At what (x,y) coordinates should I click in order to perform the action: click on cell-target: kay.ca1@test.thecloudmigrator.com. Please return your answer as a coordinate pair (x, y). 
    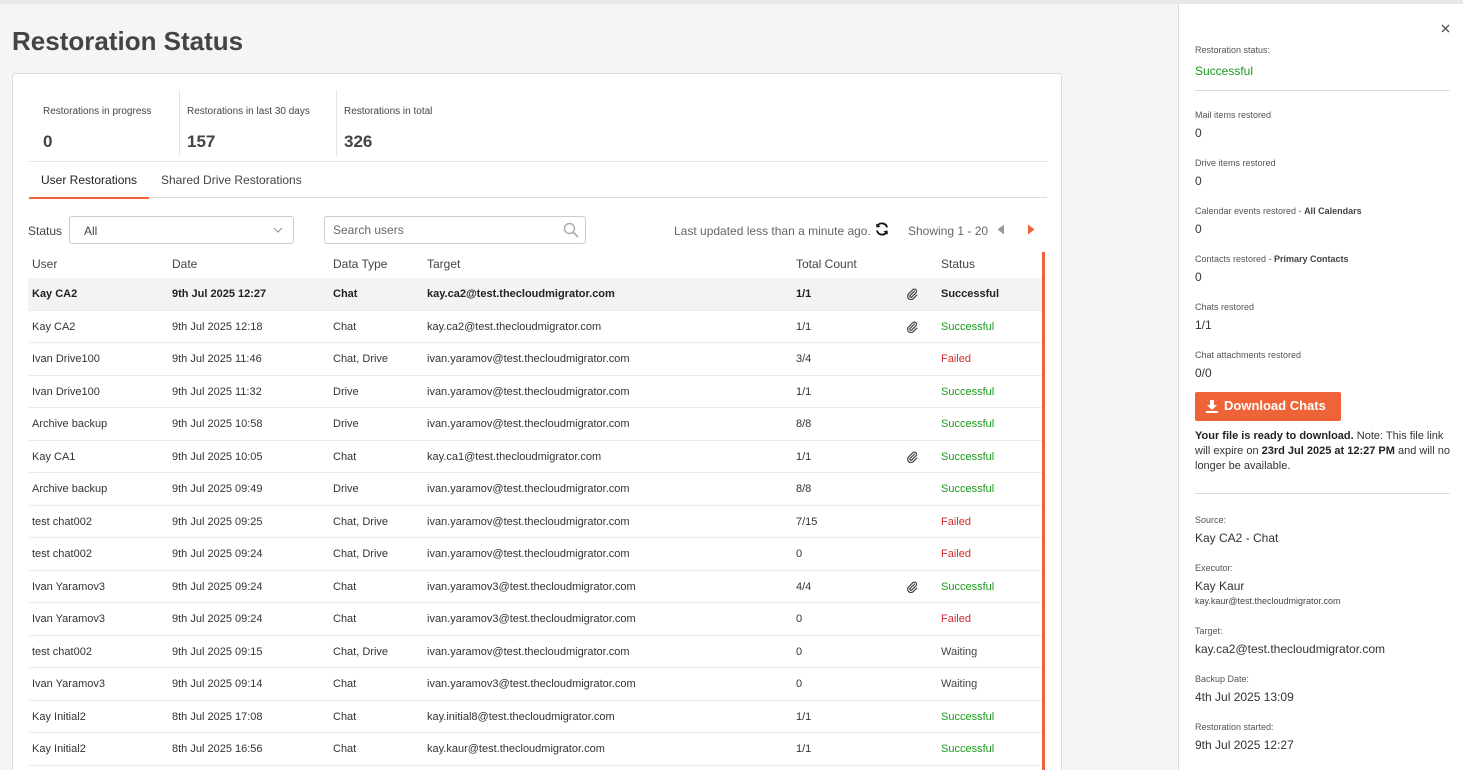
    Looking at the image, I should click on (514, 456).